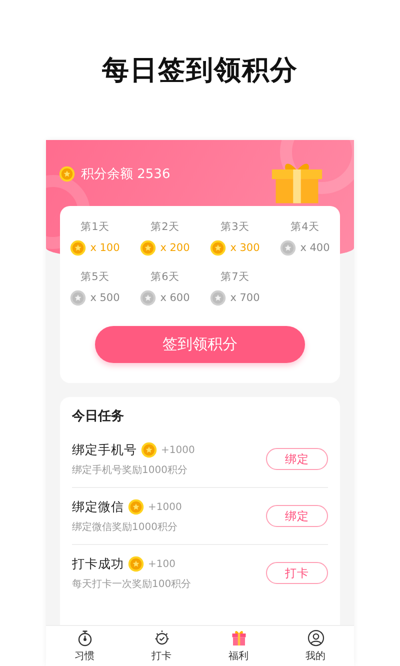 Image resolution: width=400 pixels, height=666 pixels. What do you see at coordinates (239, 638) in the screenshot?
I see `gift-icon` at bounding box center [239, 638].